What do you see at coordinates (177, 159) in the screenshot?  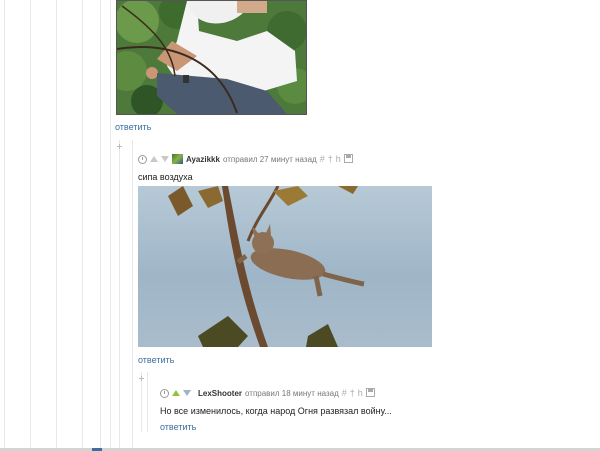 I see `avatar` at bounding box center [177, 159].